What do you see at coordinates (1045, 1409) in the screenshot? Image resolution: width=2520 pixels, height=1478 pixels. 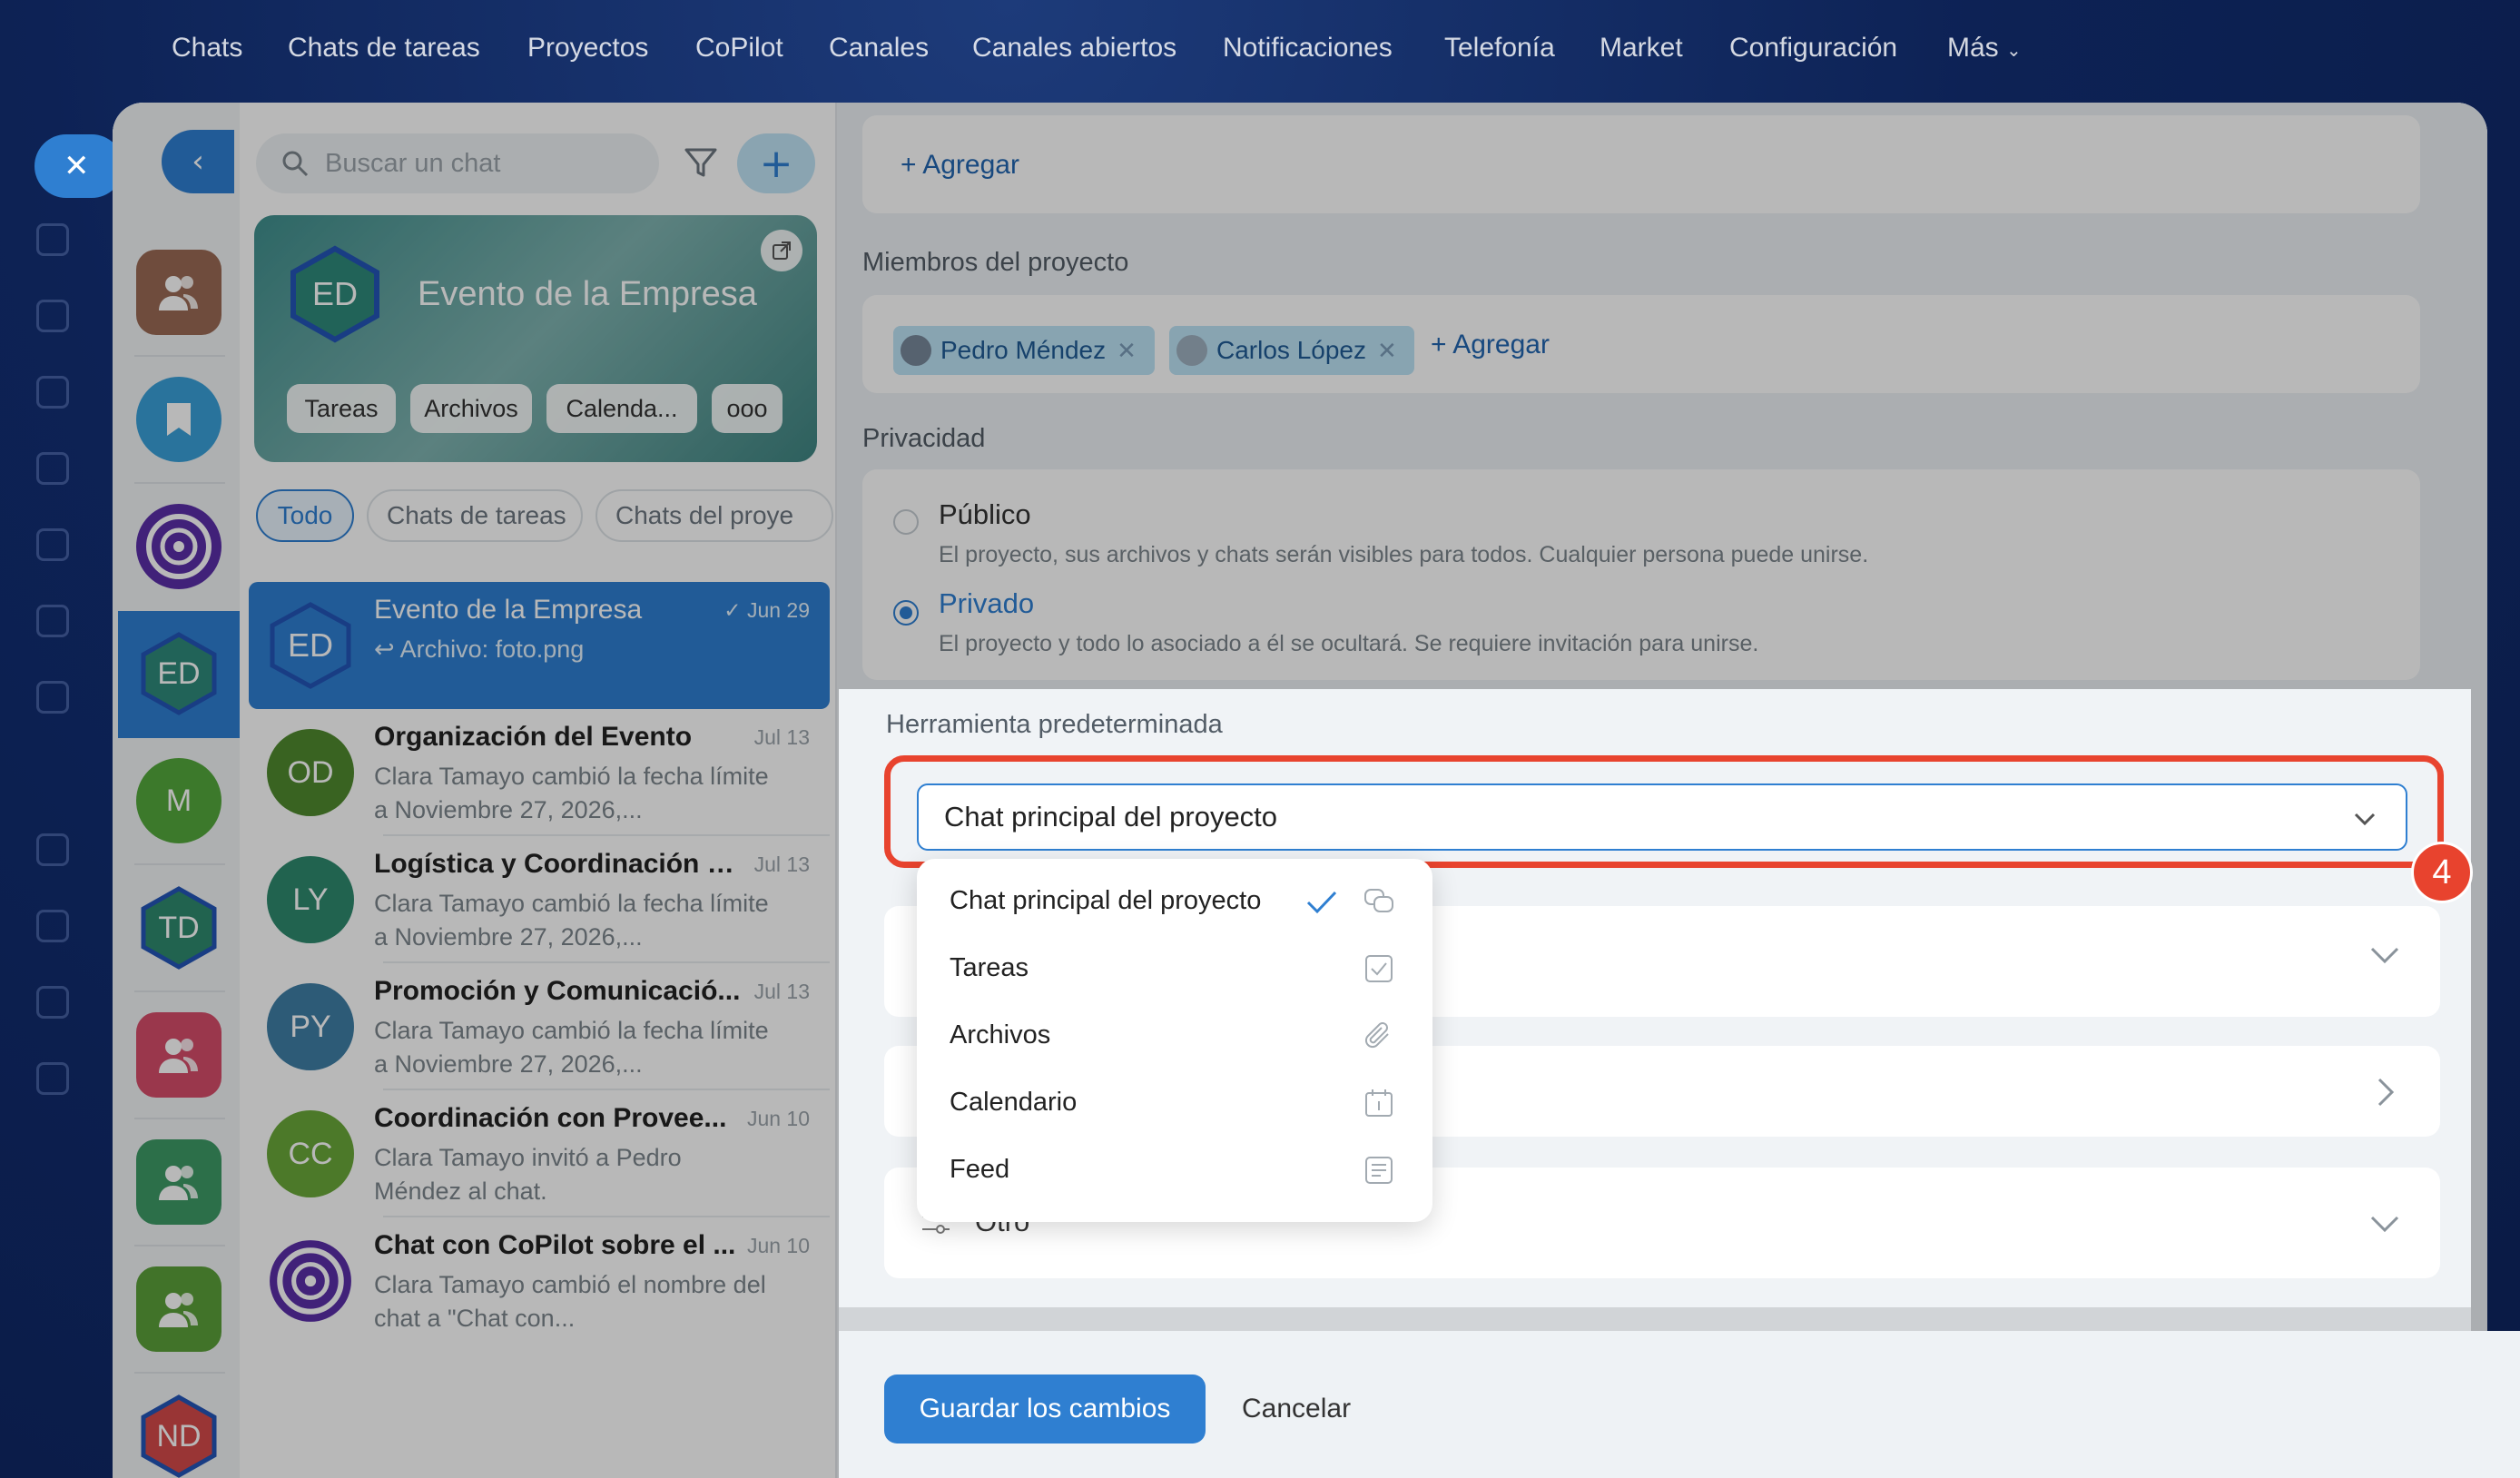 I see `save-changes-button: Guardar los cambios` at bounding box center [1045, 1409].